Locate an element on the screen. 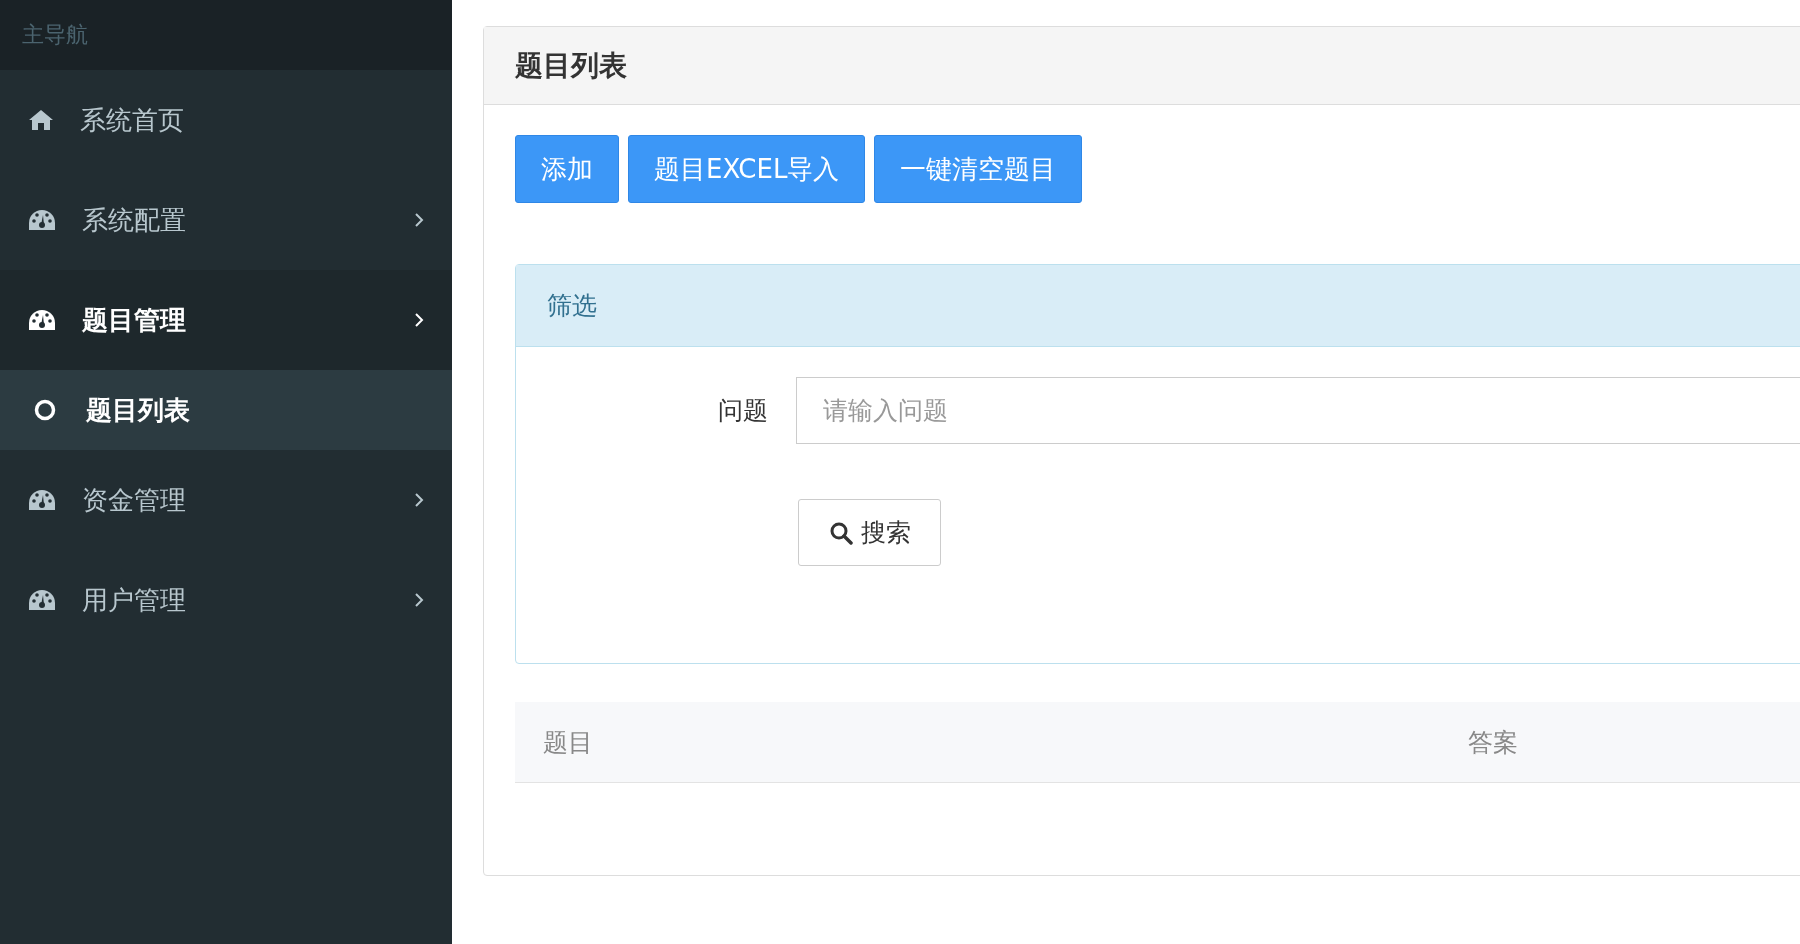 This screenshot has height=944, width=1800. column-header: 答案 is located at coordinates (1493, 742).